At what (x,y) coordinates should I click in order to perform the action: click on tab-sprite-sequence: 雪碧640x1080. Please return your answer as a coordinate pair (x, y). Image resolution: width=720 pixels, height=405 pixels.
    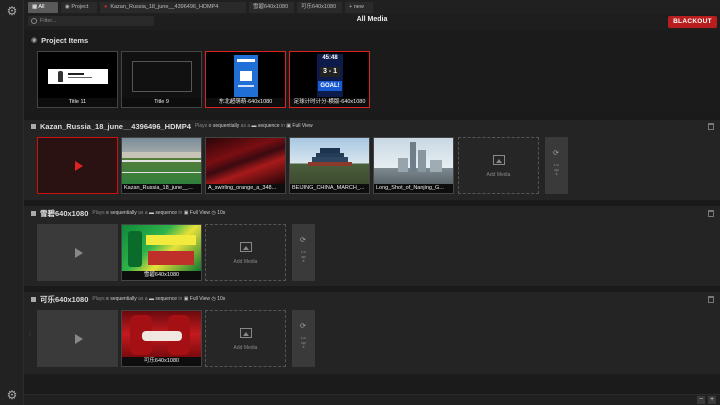
    Looking at the image, I should click on (271, 7).